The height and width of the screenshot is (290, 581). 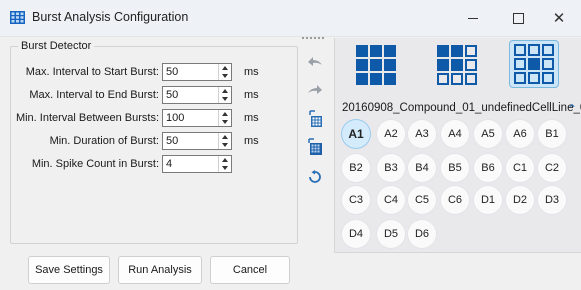 What do you see at coordinates (94, 95) in the screenshot?
I see `field-label: Max. Interval to End Burst:` at bounding box center [94, 95].